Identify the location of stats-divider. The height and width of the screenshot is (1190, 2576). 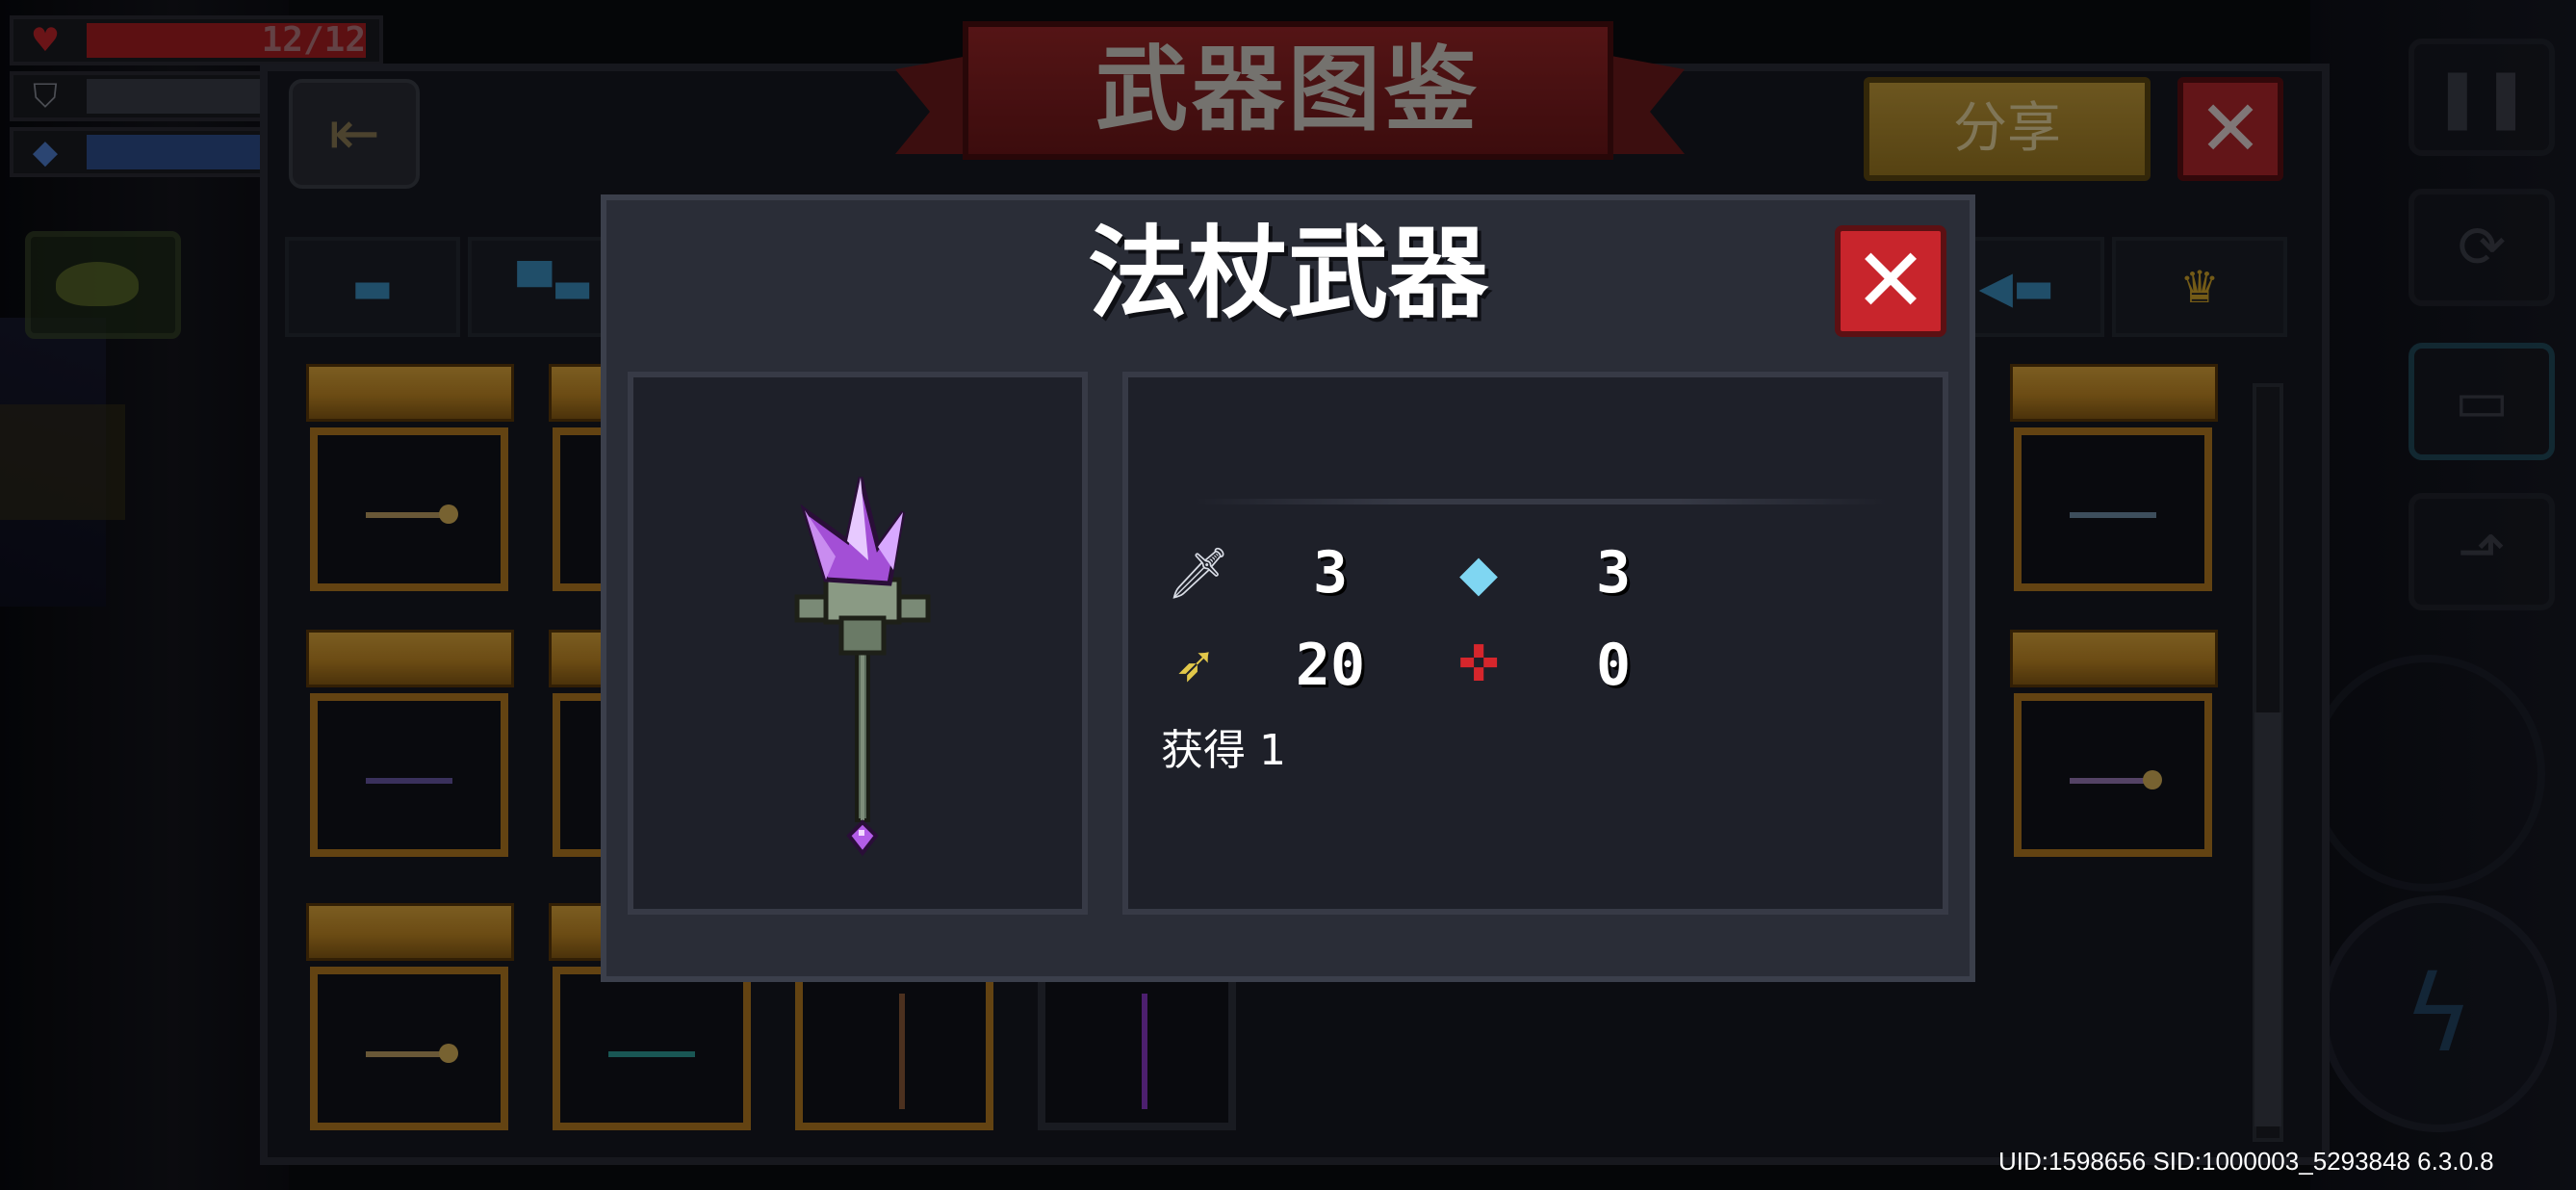
(1541, 502).